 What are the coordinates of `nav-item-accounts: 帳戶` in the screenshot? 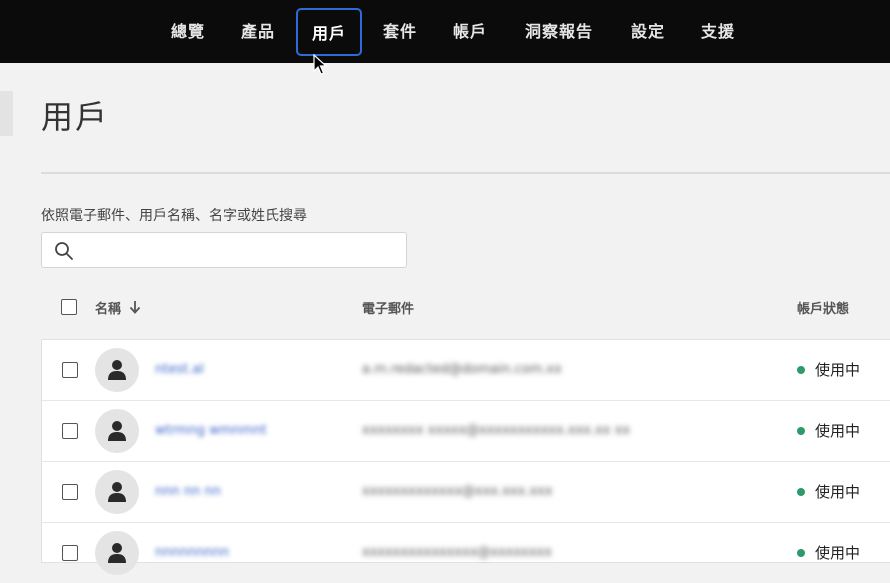 It's located at (470, 32).